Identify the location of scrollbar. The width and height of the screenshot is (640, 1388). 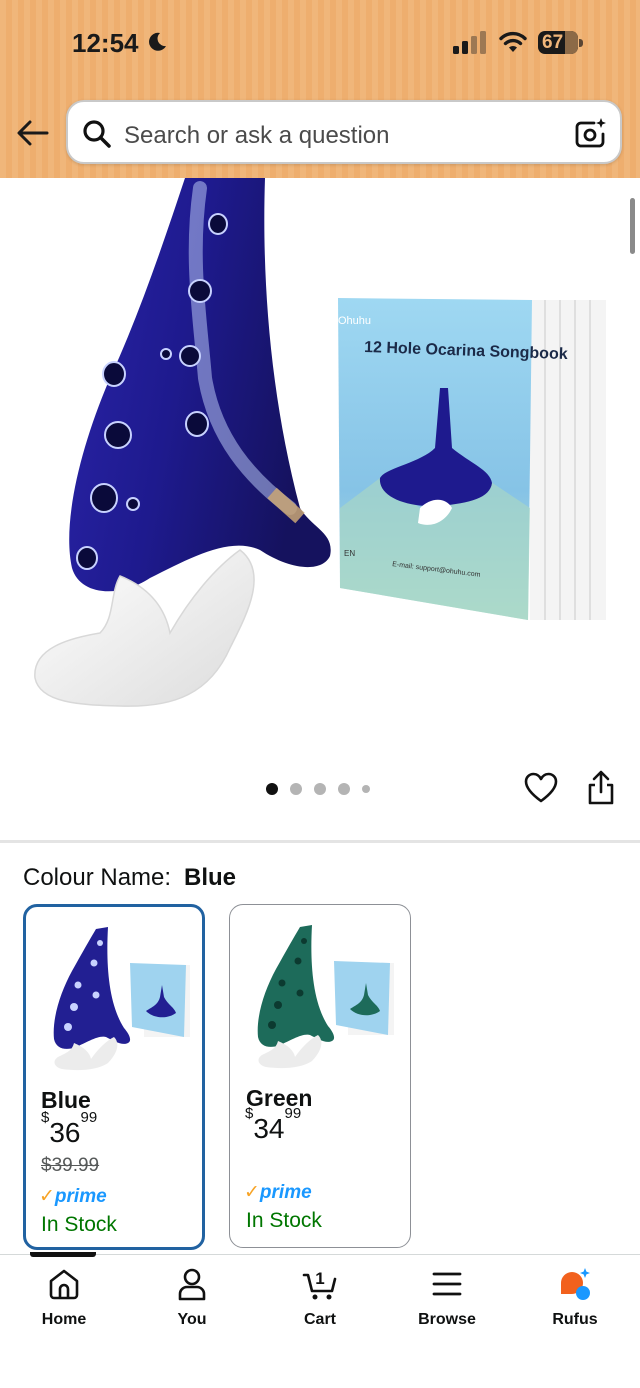
(632, 226).